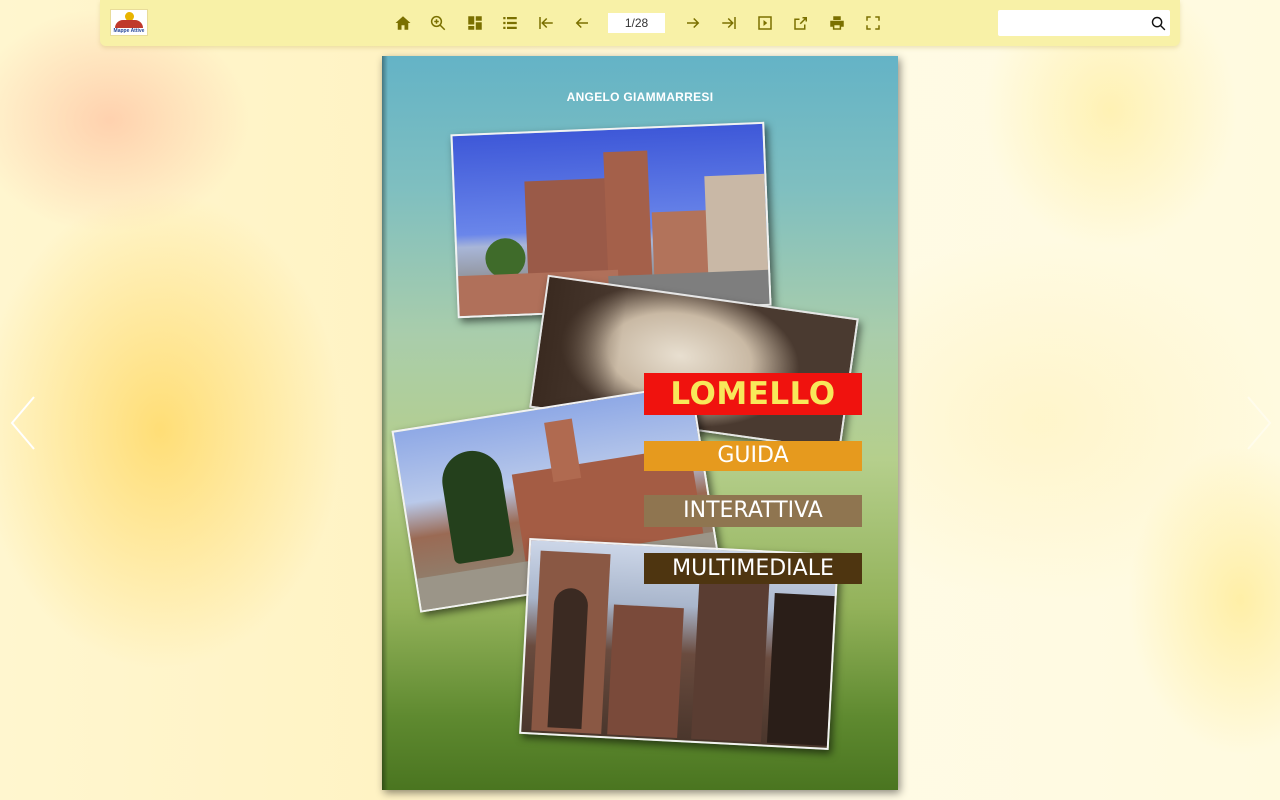  I want to click on cover-title: LOMELLO, so click(753, 394).